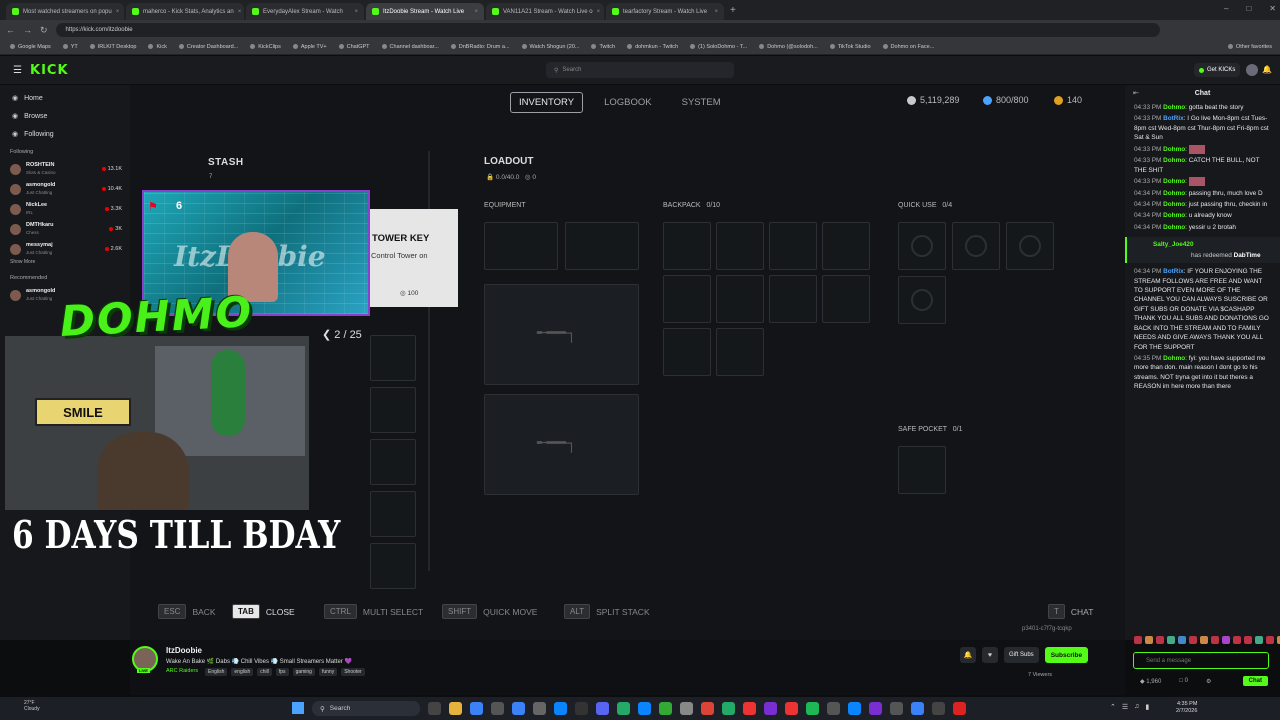 Image resolution: width=1280 pixels, height=720 pixels. I want to click on control-hint-close: TAB CLOSE, so click(263, 611).